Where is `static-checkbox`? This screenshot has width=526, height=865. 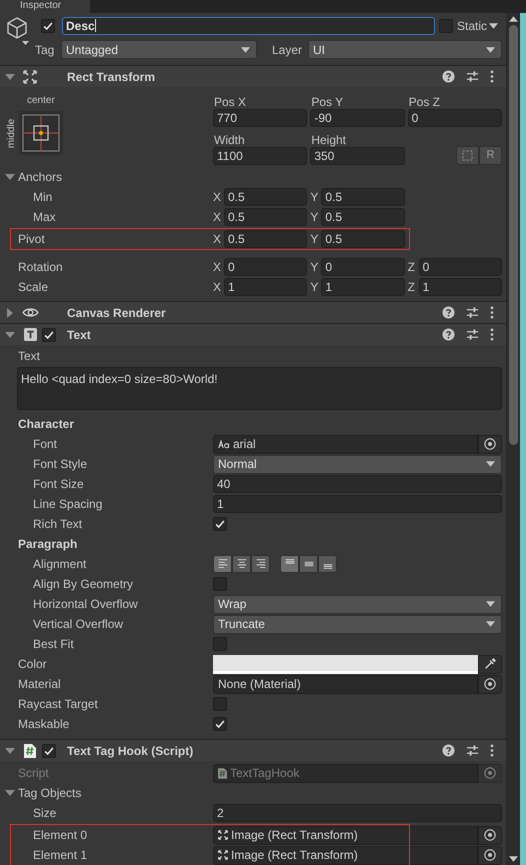
static-checkbox is located at coordinates (446, 25).